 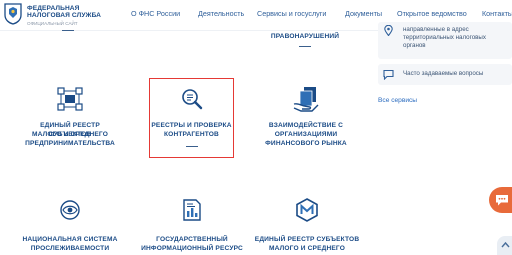 What do you see at coordinates (388, 74) in the screenshot?
I see `chat-bubble-icon` at bounding box center [388, 74].